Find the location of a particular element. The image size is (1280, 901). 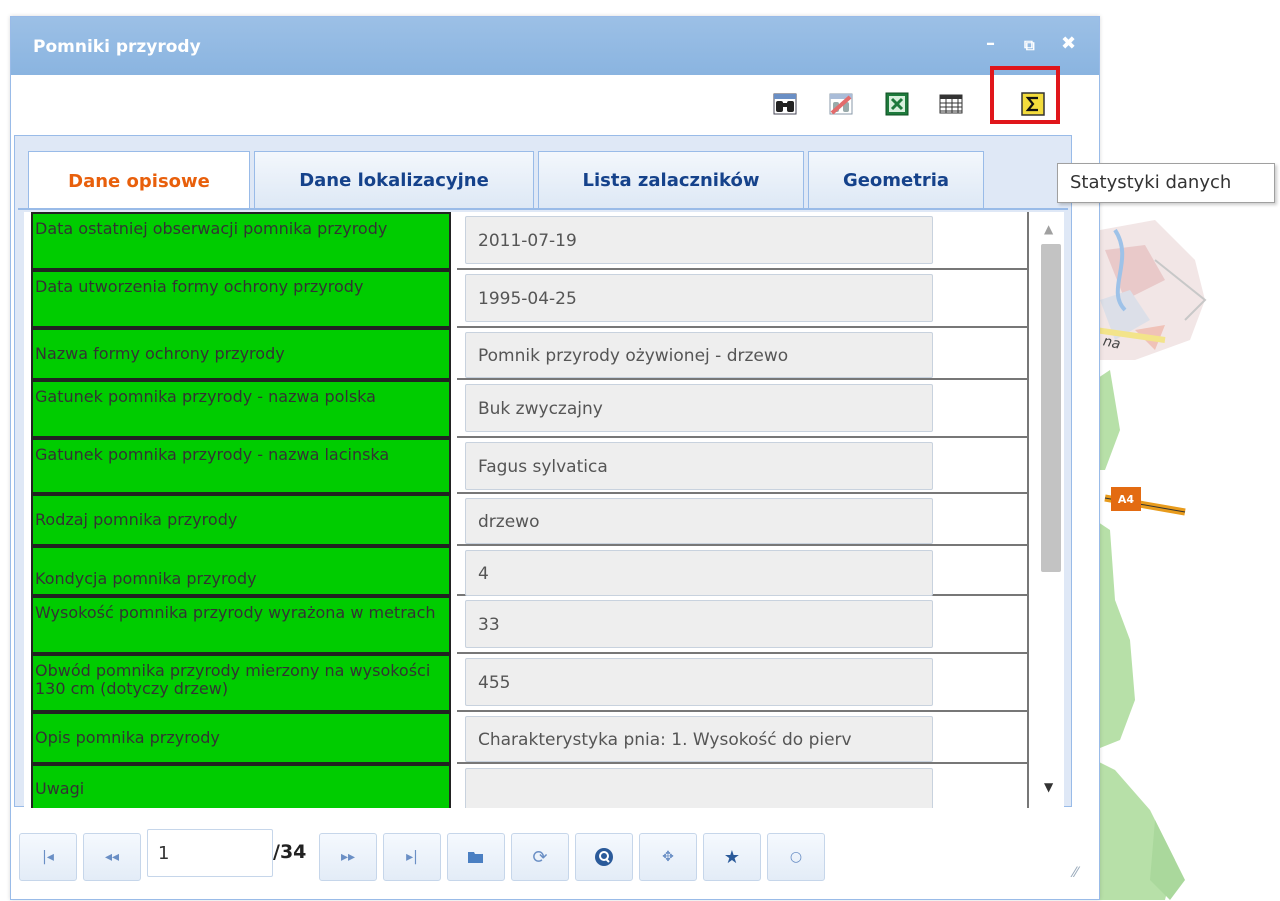

excel-export-button is located at coordinates (897, 104).